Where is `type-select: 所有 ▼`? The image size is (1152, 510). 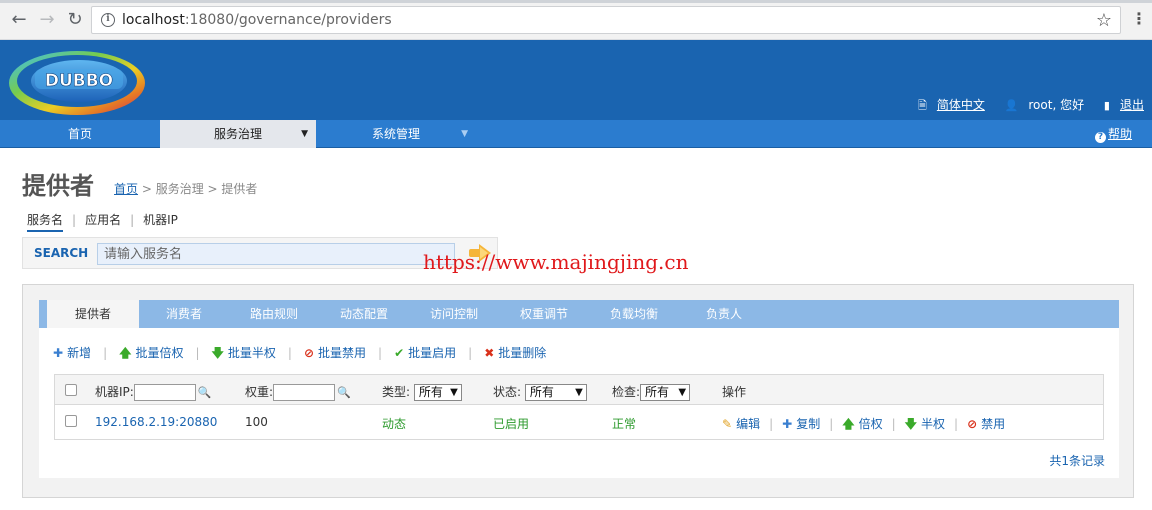 type-select: 所有 ▼ is located at coordinates (437, 392).